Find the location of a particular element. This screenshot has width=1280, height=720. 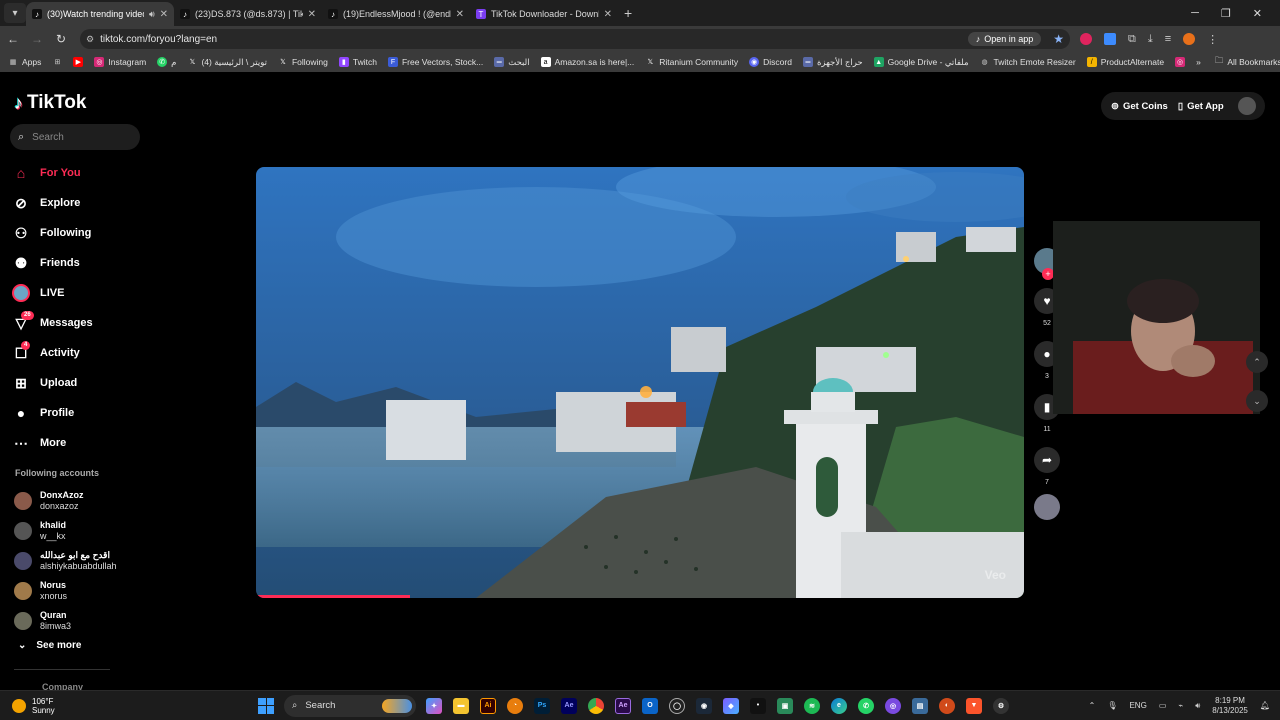

nav-more: ⋯ More is located at coordinates (77, 443).